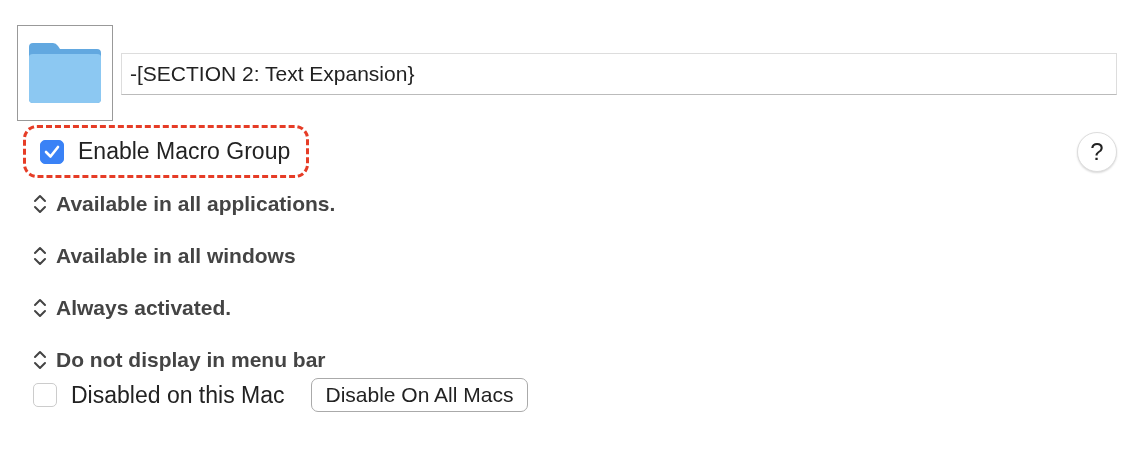 The image size is (1132, 460). I want to click on popup-menu: Available in all windows, so click(164, 256).